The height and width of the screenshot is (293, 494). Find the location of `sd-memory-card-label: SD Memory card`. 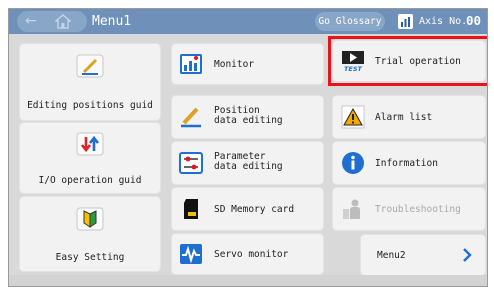

sd-memory-card-label: SD Memory card is located at coordinates (254, 209).